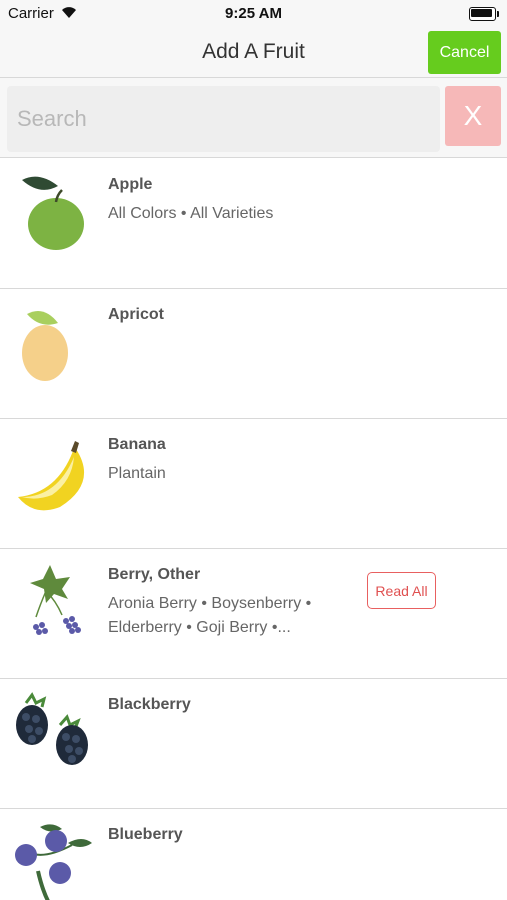 The image size is (507, 900). Describe the element at coordinates (223, 119) in the screenshot. I see `search-input` at that location.